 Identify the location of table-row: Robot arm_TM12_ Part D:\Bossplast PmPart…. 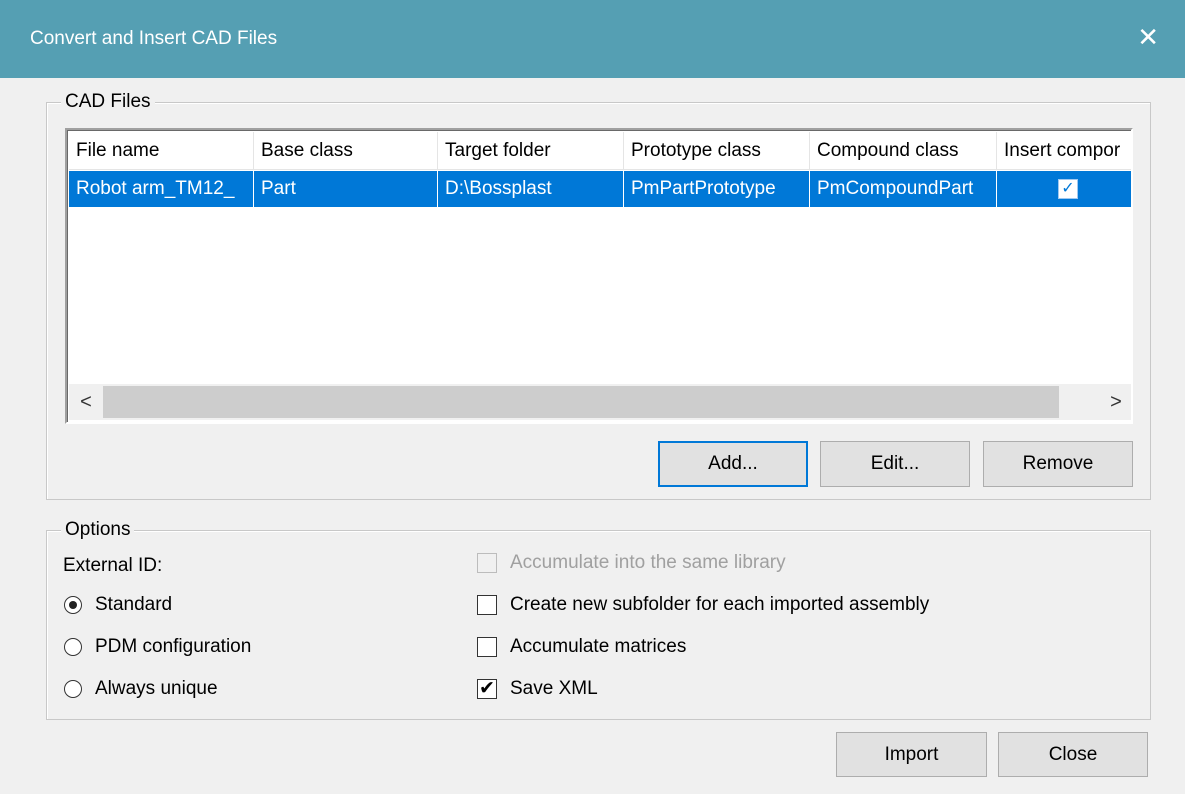
(600, 189).